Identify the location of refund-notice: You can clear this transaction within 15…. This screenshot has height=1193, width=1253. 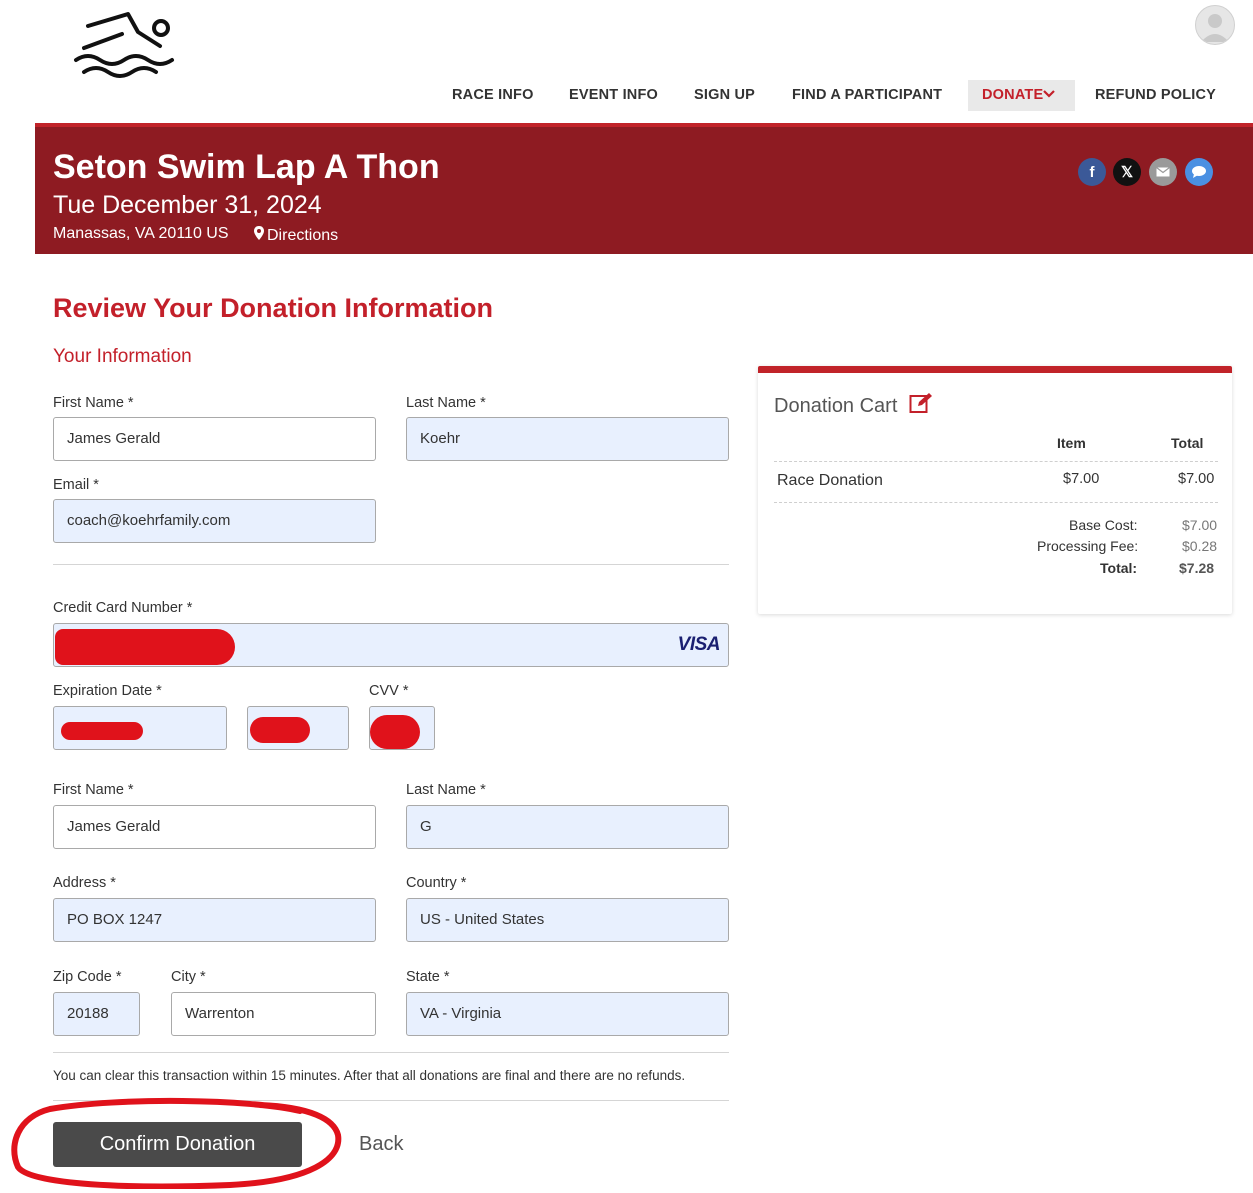
(369, 1075).